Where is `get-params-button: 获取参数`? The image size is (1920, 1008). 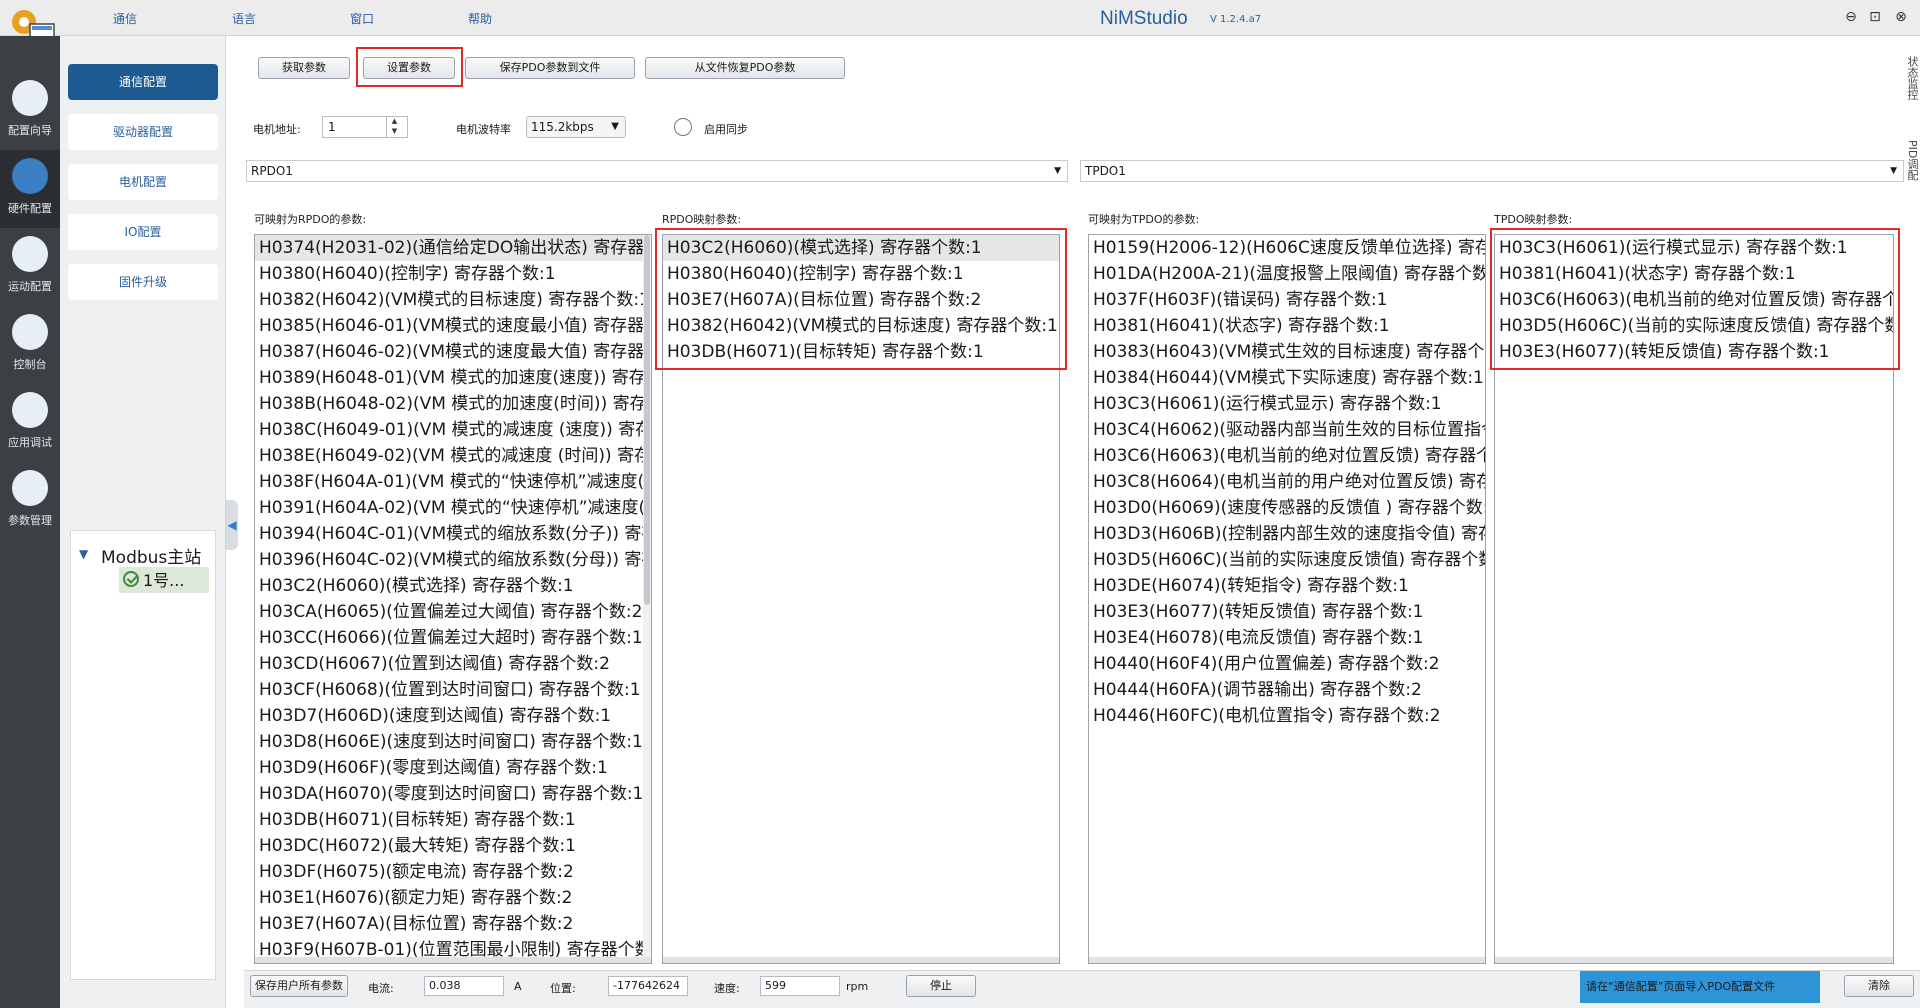
get-params-button: 获取参数 is located at coordinates (304, 68).